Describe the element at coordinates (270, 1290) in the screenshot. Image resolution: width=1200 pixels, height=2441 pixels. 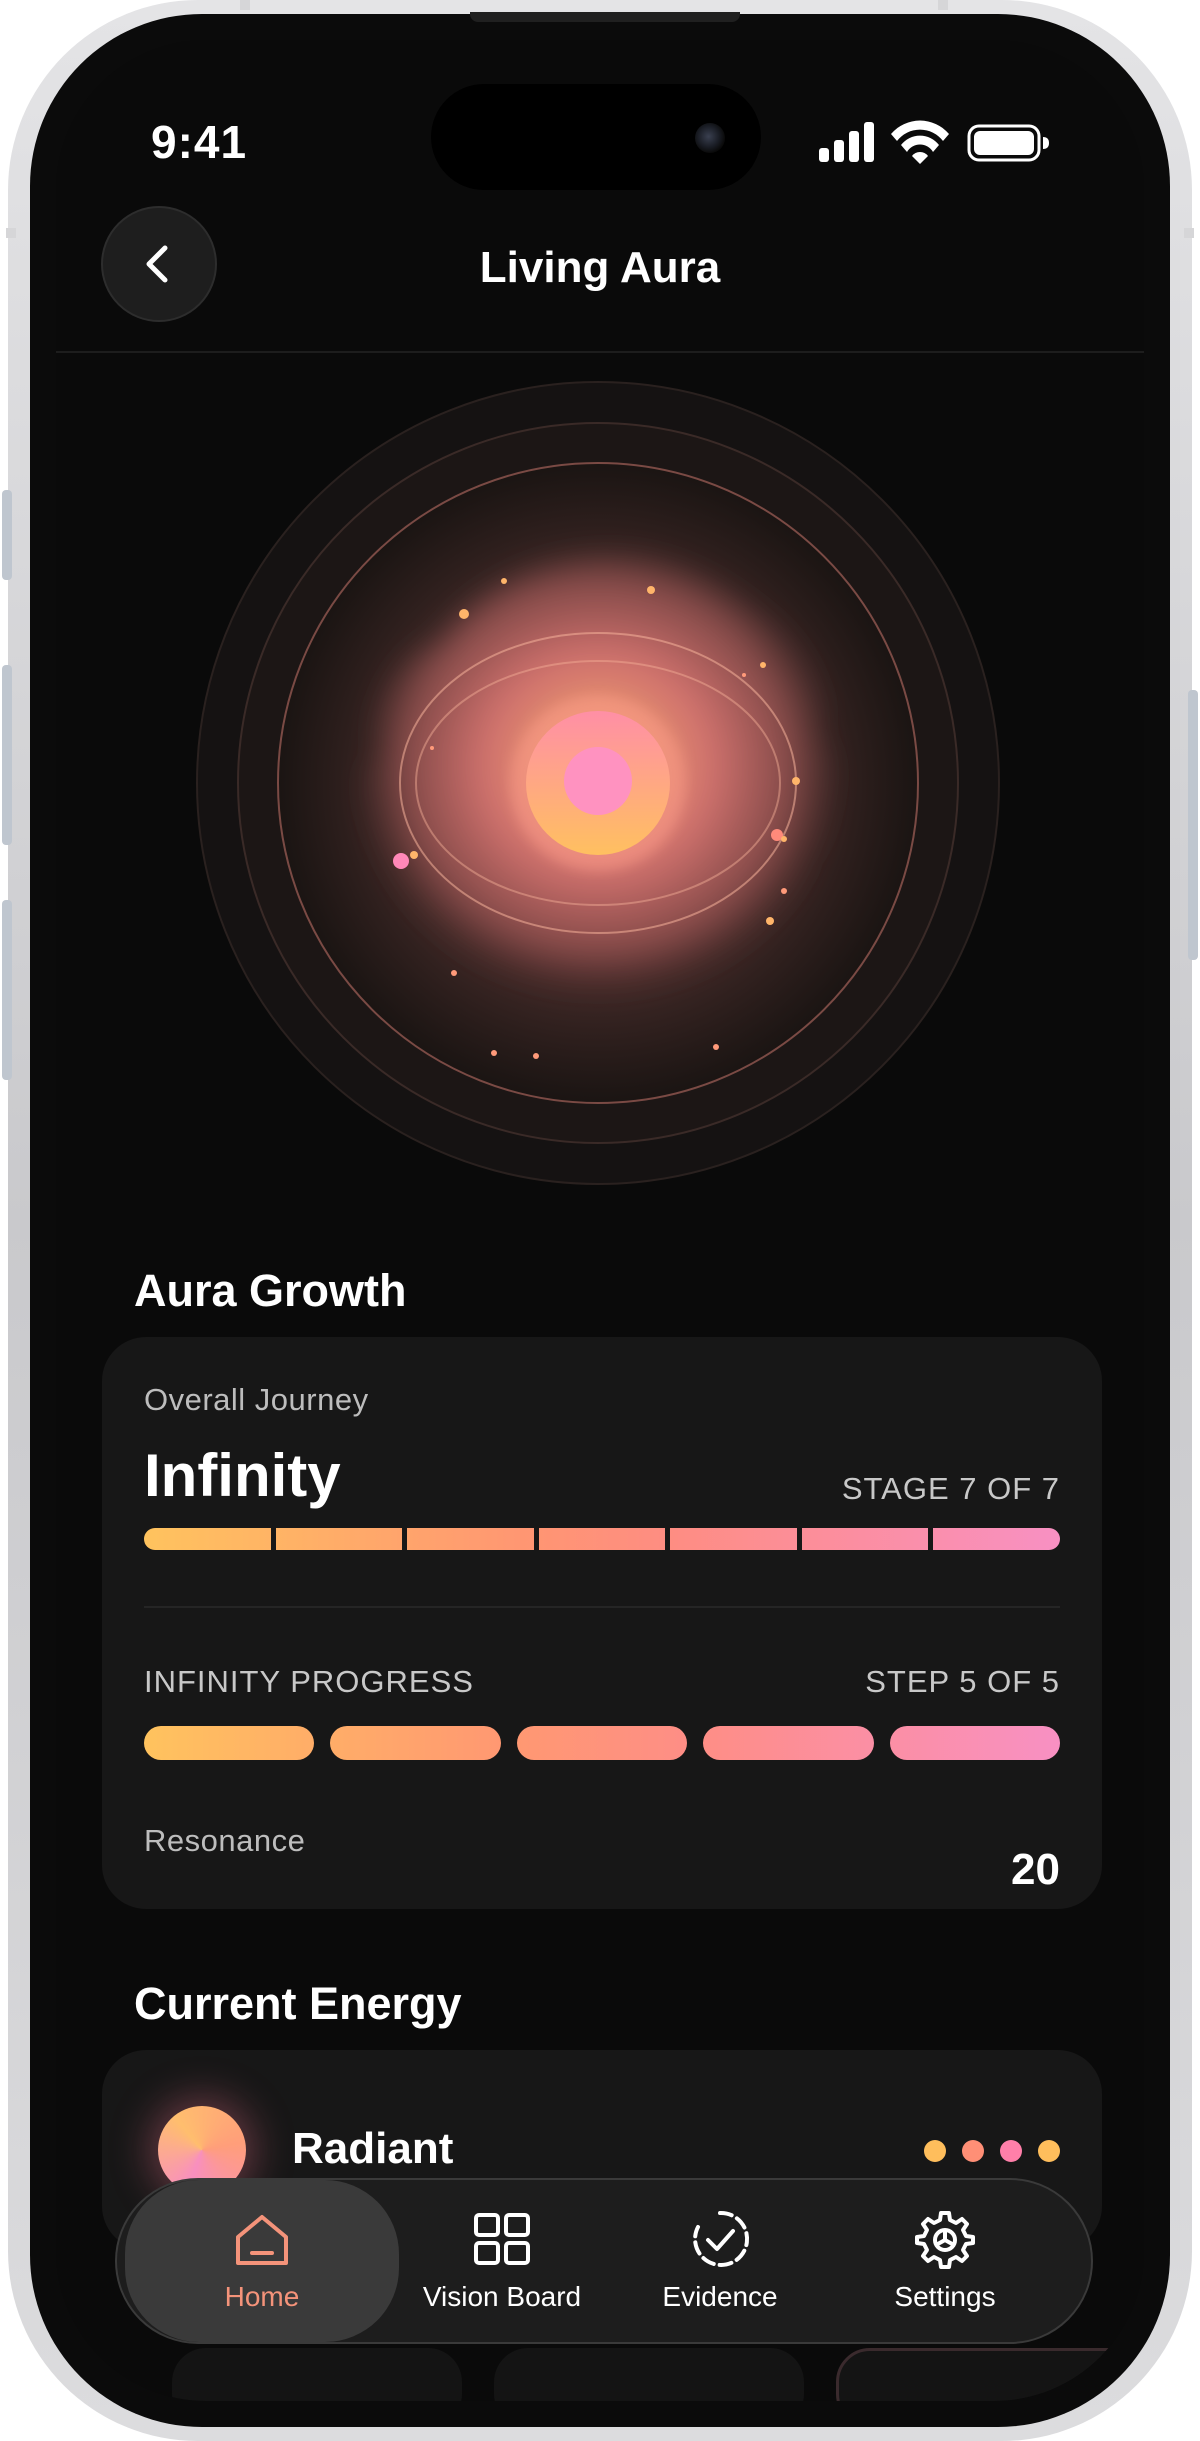
I see `aura-growth-title: Aura Growth` at that location.